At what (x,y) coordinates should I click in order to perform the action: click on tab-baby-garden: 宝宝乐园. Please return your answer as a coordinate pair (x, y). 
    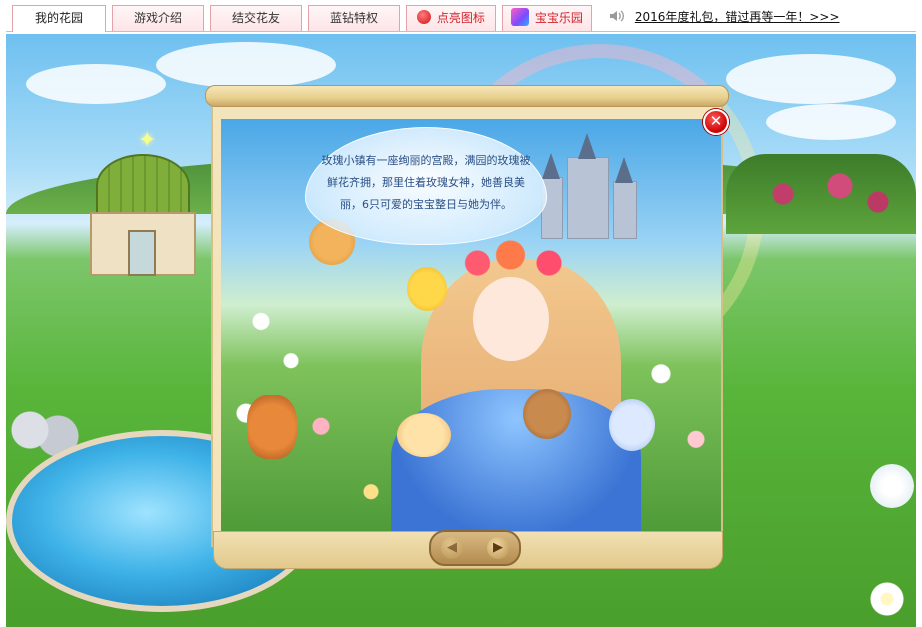
    Looking at the image, I should click on (547, 18).